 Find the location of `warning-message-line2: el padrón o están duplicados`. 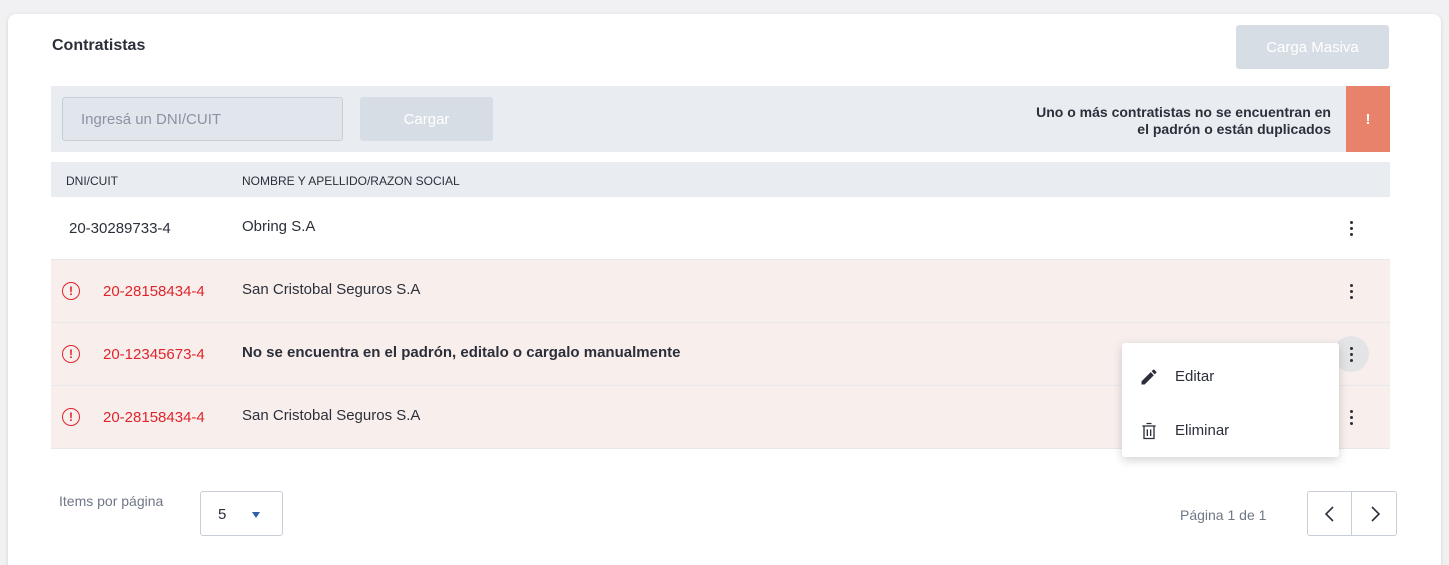

warning-message-line2: el padrón o están duplicados is located at coordinates (1234, 129).